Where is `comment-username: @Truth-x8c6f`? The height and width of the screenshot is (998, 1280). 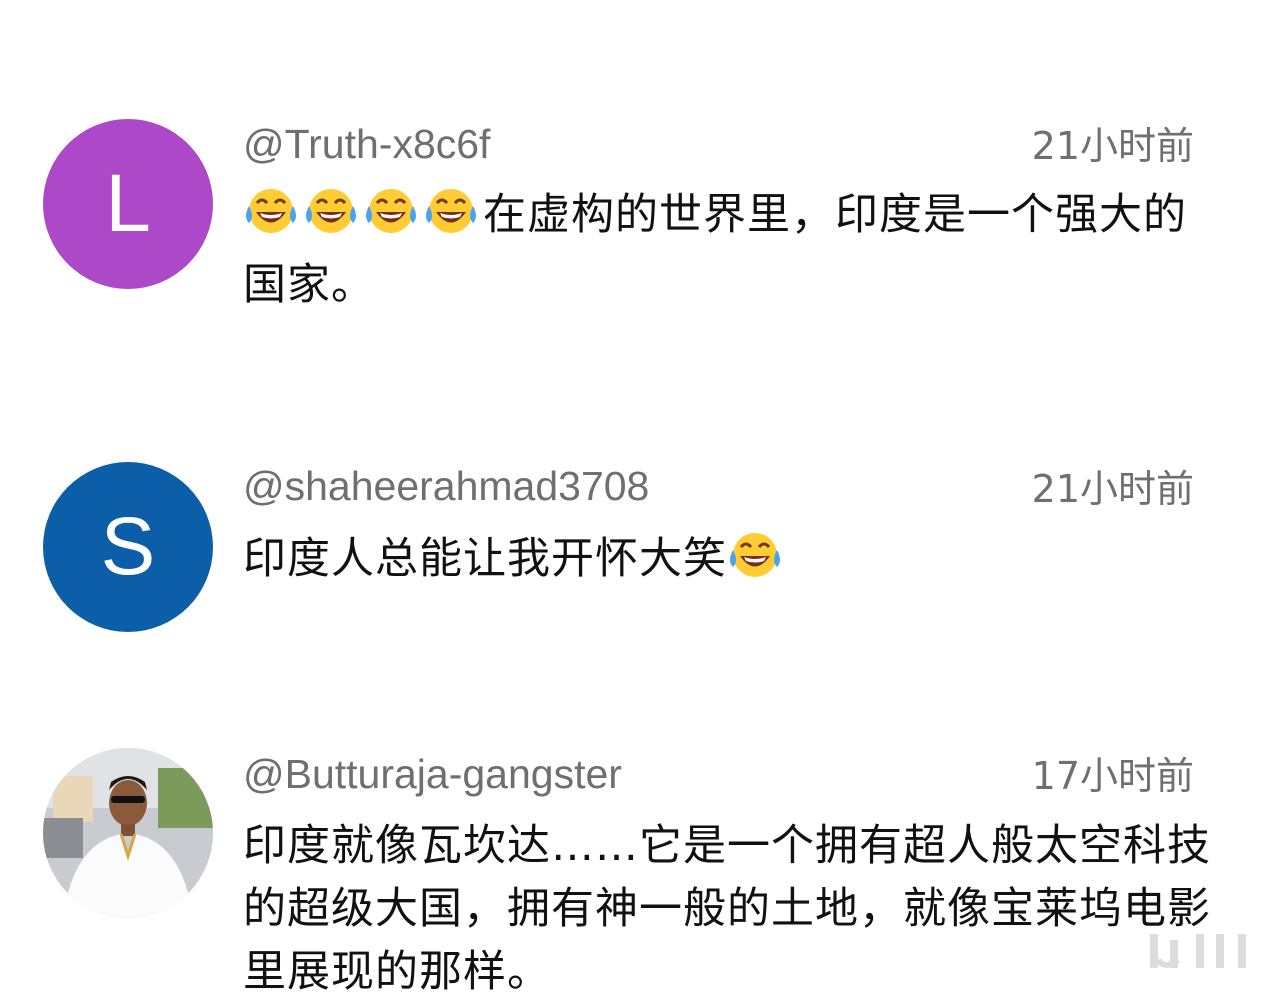
comment-username: @Truth-x8c6f is located at coordinates (366, 144).